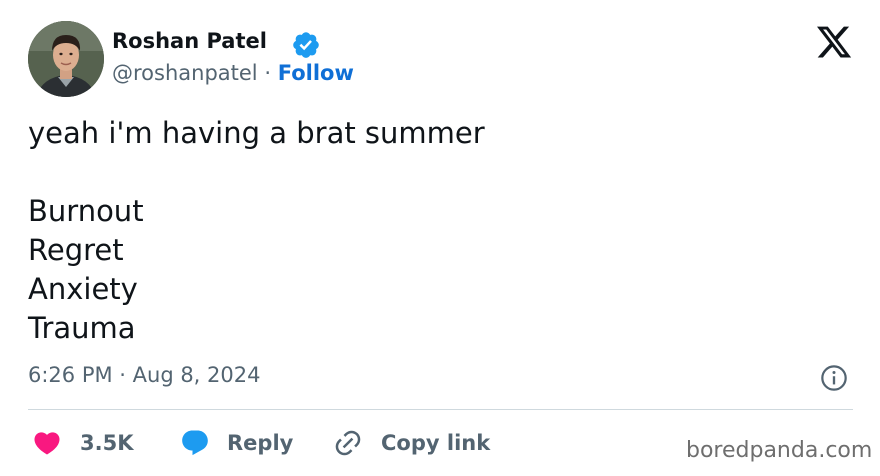 Image resolution: width=880 pixels, height=476 pixels. Describe the element at coordinates (47, 443) in the screenshot. I see `heart-icon` at that location.